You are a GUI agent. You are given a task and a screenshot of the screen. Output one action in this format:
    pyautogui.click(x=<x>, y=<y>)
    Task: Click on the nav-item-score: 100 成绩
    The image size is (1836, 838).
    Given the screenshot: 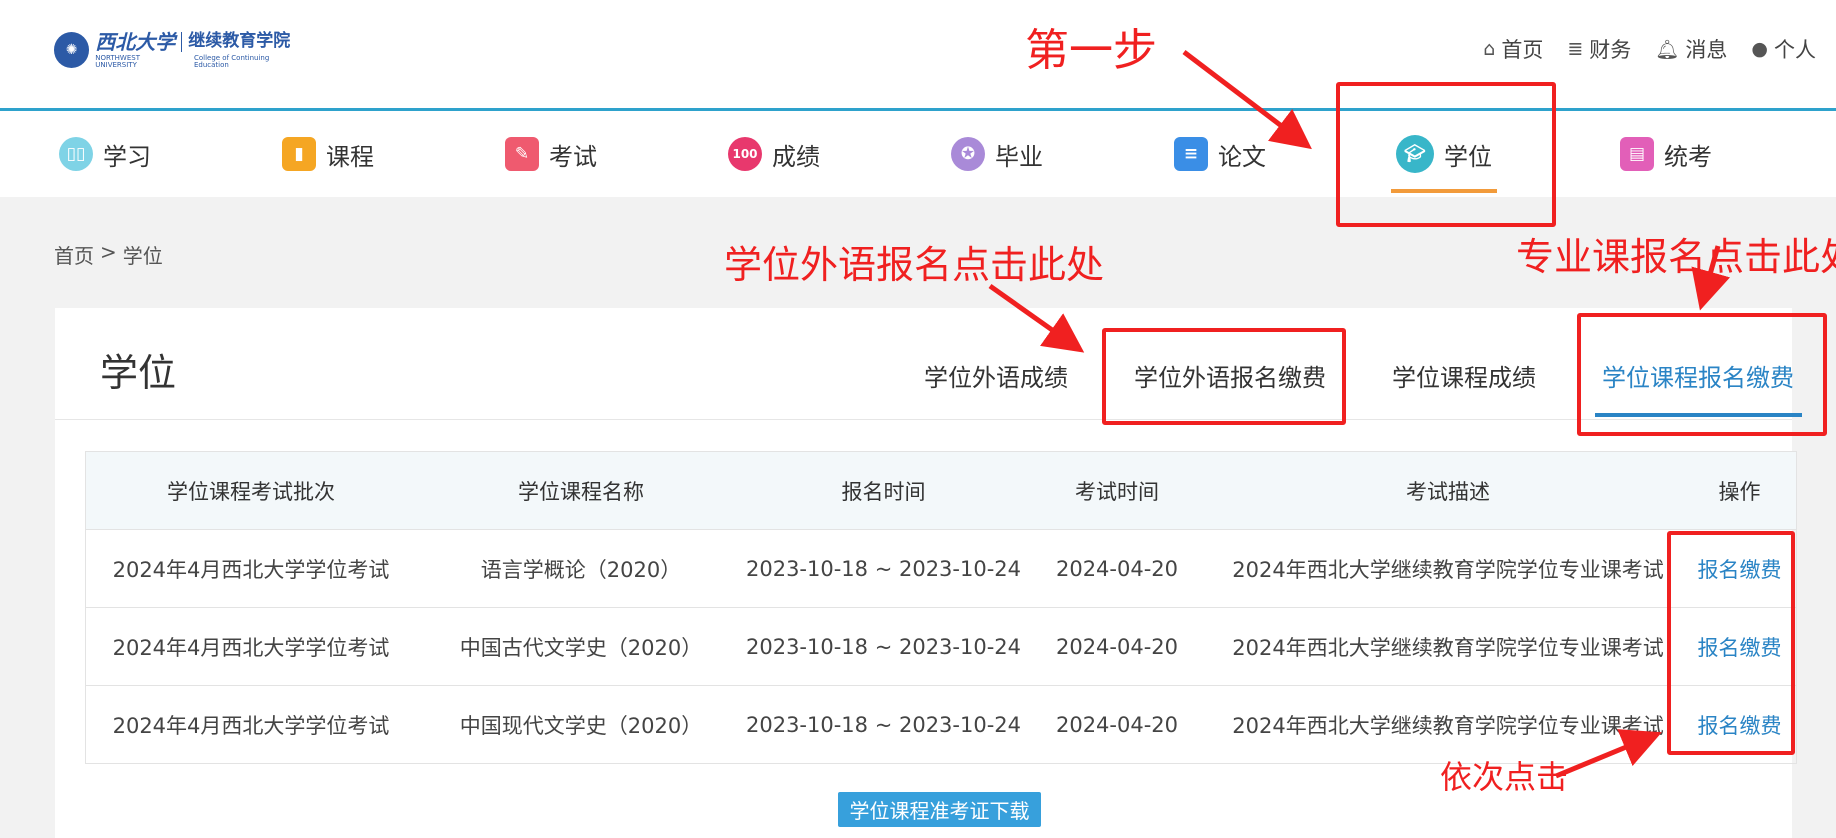 What is the action you would take?
    pyautogui.click(x=774, y=154)
    